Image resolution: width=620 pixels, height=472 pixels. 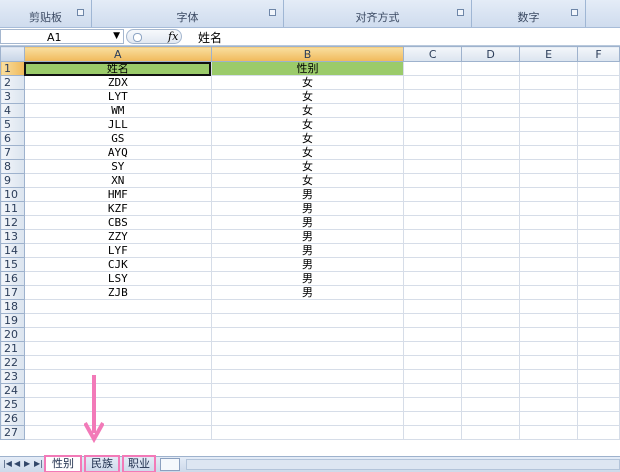 I want to click on cell-name: LSY, so click(x=117, y=278).